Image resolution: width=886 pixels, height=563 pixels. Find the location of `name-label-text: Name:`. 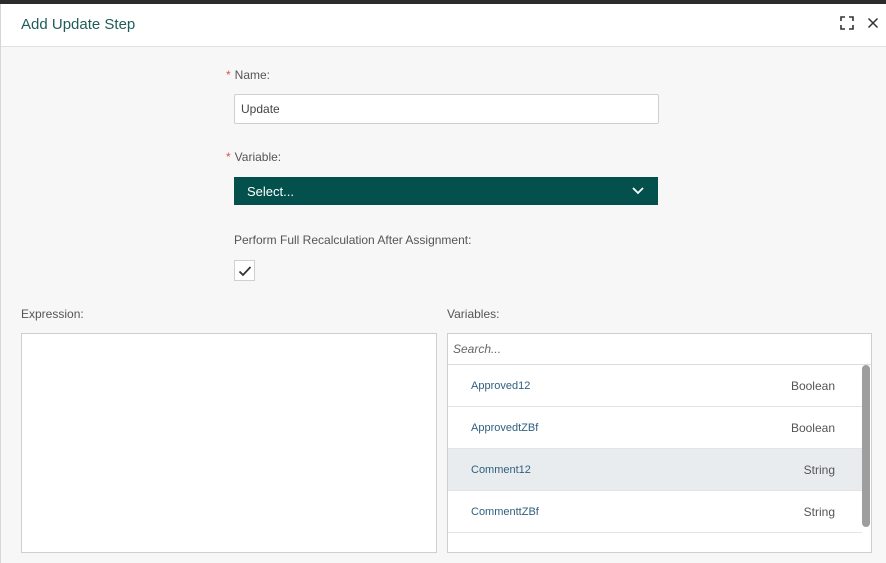

name-label-text: Name: is located at coordinates (252, 75).